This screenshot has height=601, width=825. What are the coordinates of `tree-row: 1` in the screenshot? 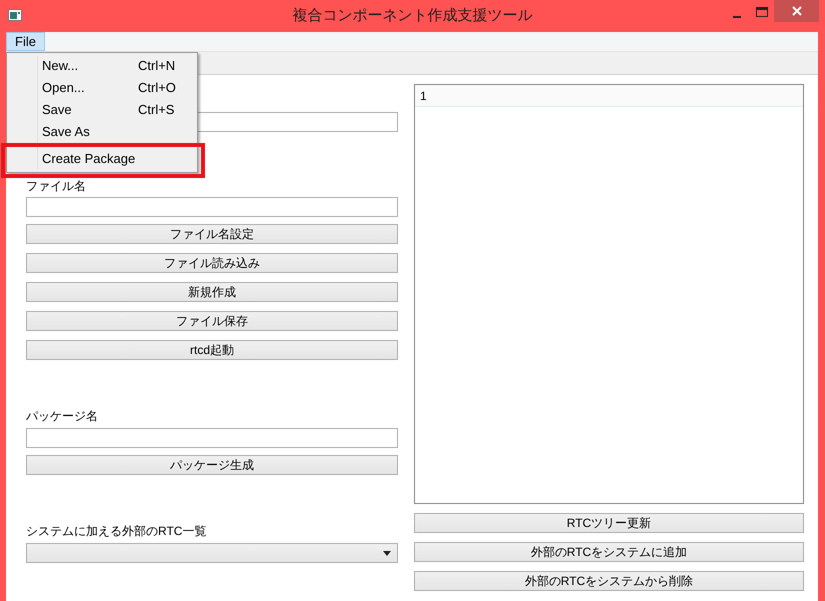 It's located at (609, 96).